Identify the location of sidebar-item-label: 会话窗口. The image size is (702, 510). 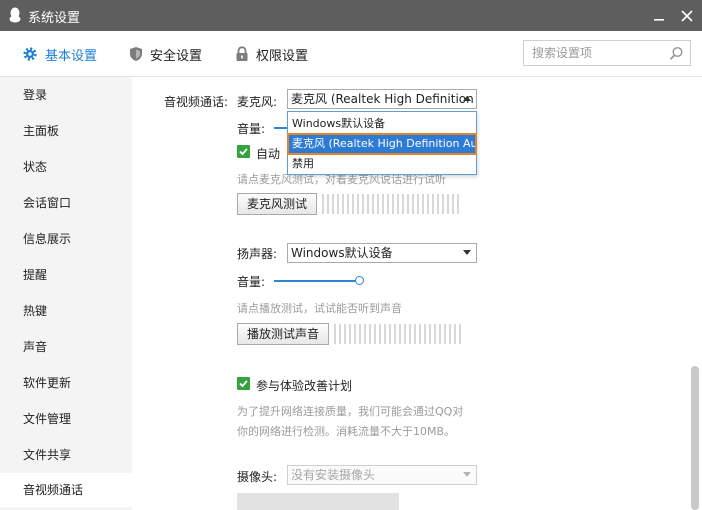
(47, 203).